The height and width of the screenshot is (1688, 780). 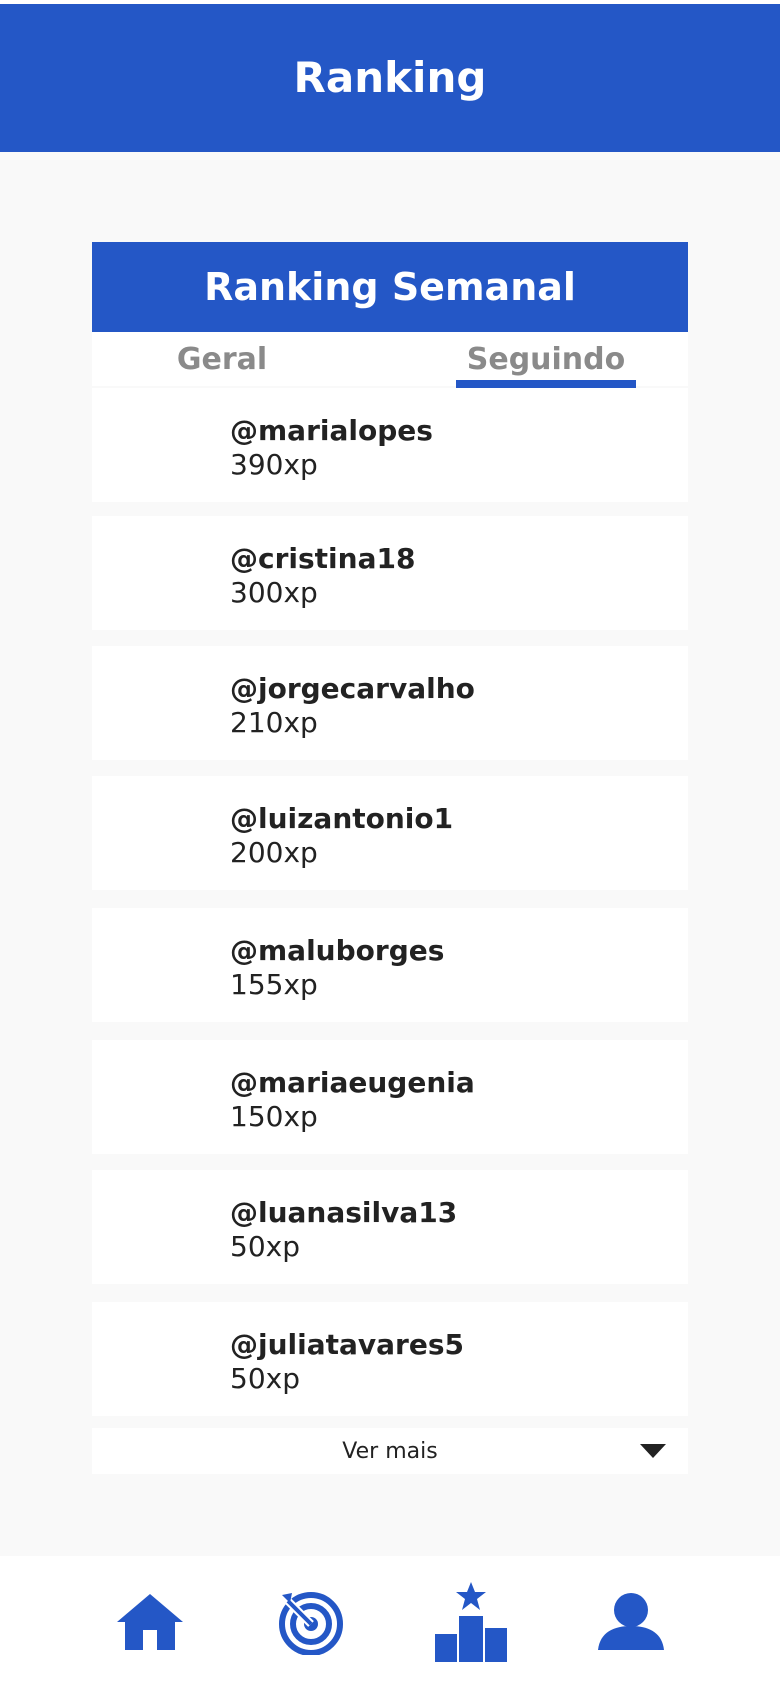 I want to click on ranking-xp: 390xp, so click(x=274, y=464).